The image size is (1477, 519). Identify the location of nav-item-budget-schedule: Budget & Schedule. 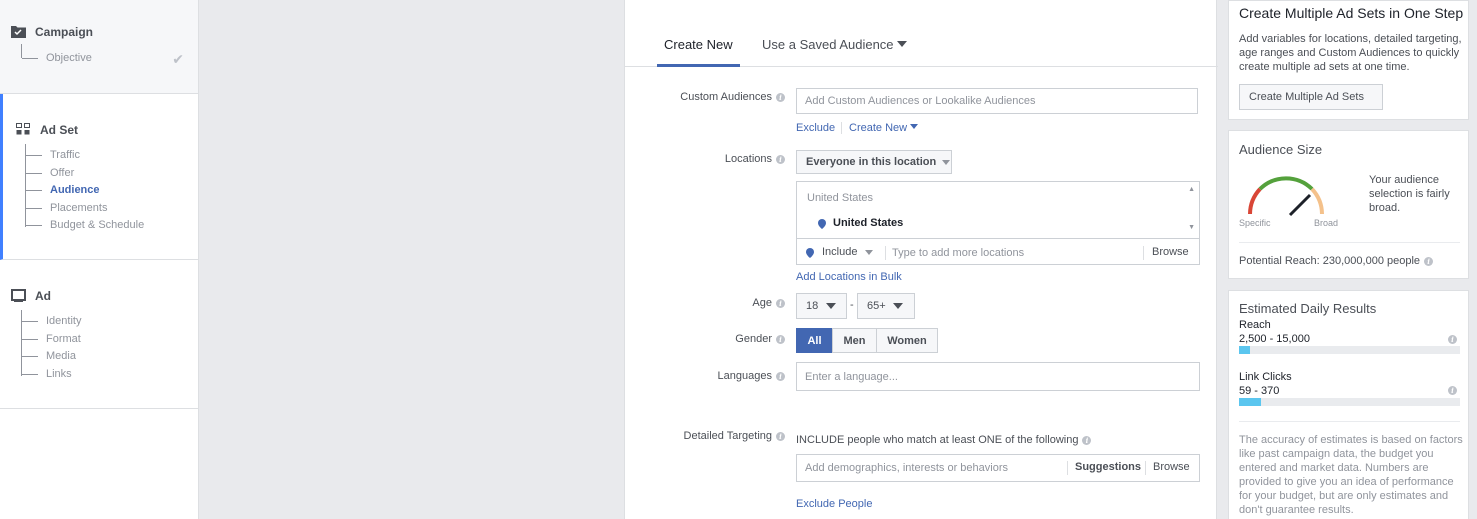
(85, 226).